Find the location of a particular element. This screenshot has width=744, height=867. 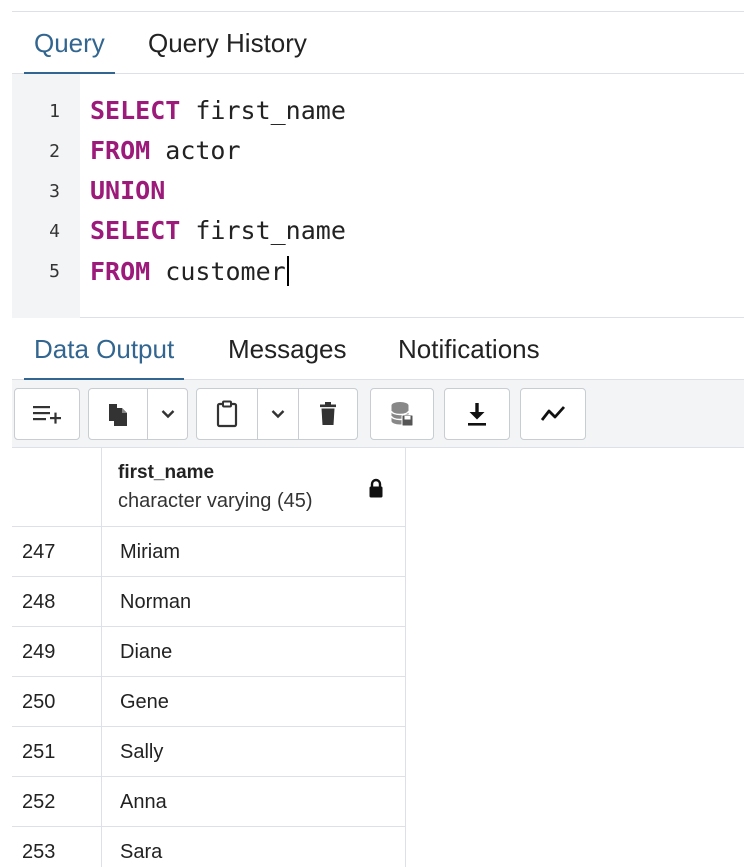

table-row: 248 Norman is located at coordinates (209, 602).